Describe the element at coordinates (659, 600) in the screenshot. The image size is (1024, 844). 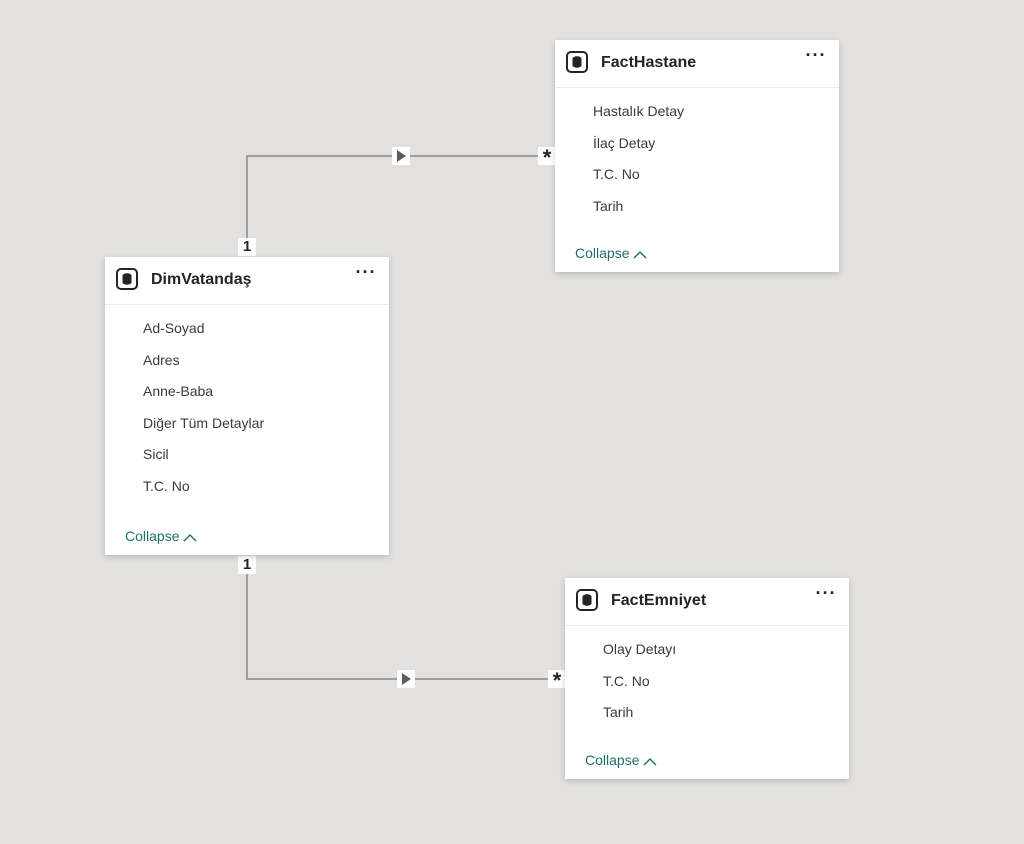
I see `table-title: FactEmniyet` at that location.